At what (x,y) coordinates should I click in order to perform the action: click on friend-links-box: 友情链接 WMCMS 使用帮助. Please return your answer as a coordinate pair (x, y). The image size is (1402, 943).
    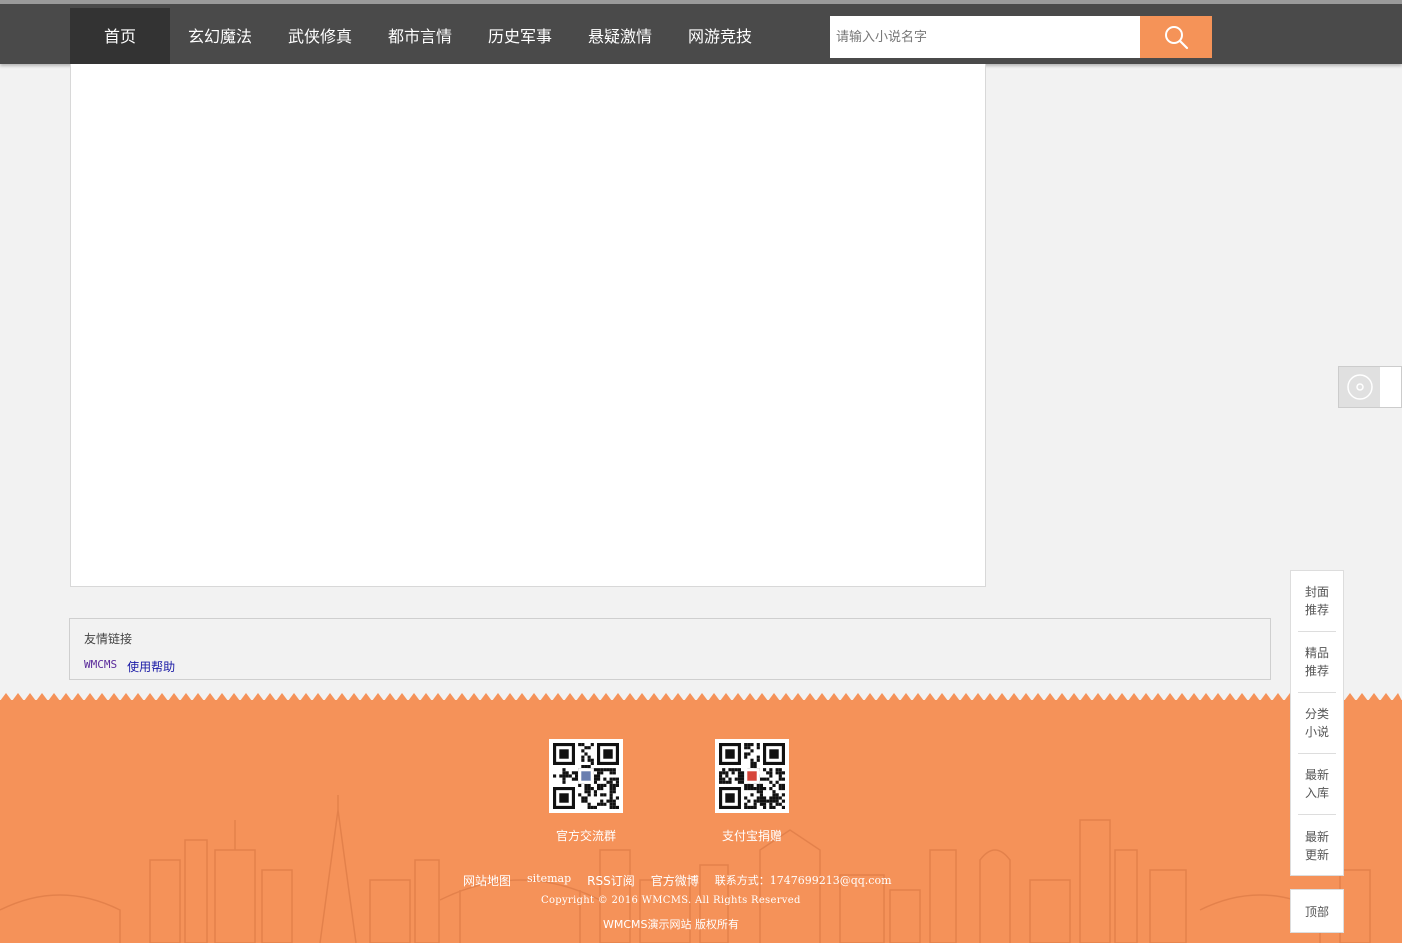
    Looking at the image, I should click on (670, 649).